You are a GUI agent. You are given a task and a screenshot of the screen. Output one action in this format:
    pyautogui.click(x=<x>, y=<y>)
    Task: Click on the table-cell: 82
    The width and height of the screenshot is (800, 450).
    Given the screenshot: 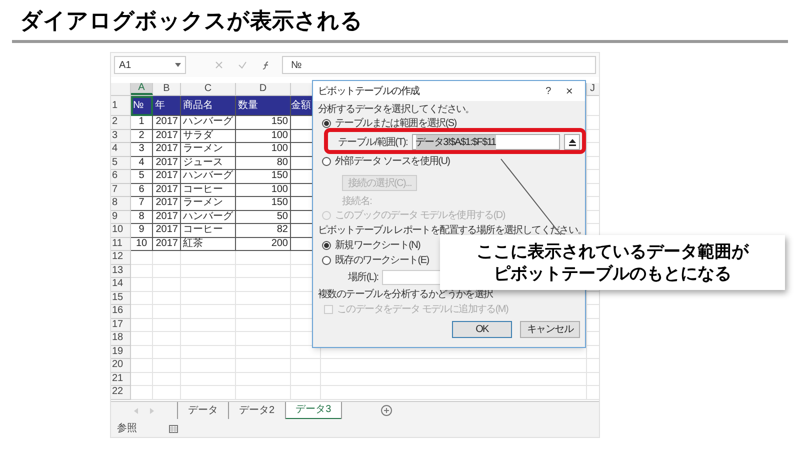 What is the action you would take?
    pyautogui.click(x=263, y=231)
    